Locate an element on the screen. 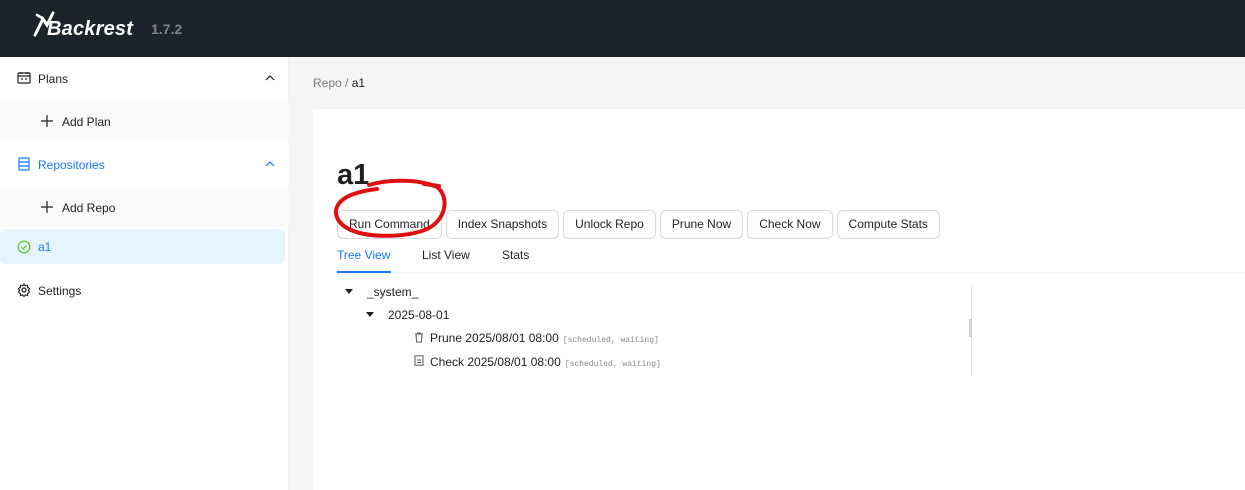 Image resolution: width=1245 pixels, height=490 pixels. app-name: Backrest is located at coordinates (90, 29).